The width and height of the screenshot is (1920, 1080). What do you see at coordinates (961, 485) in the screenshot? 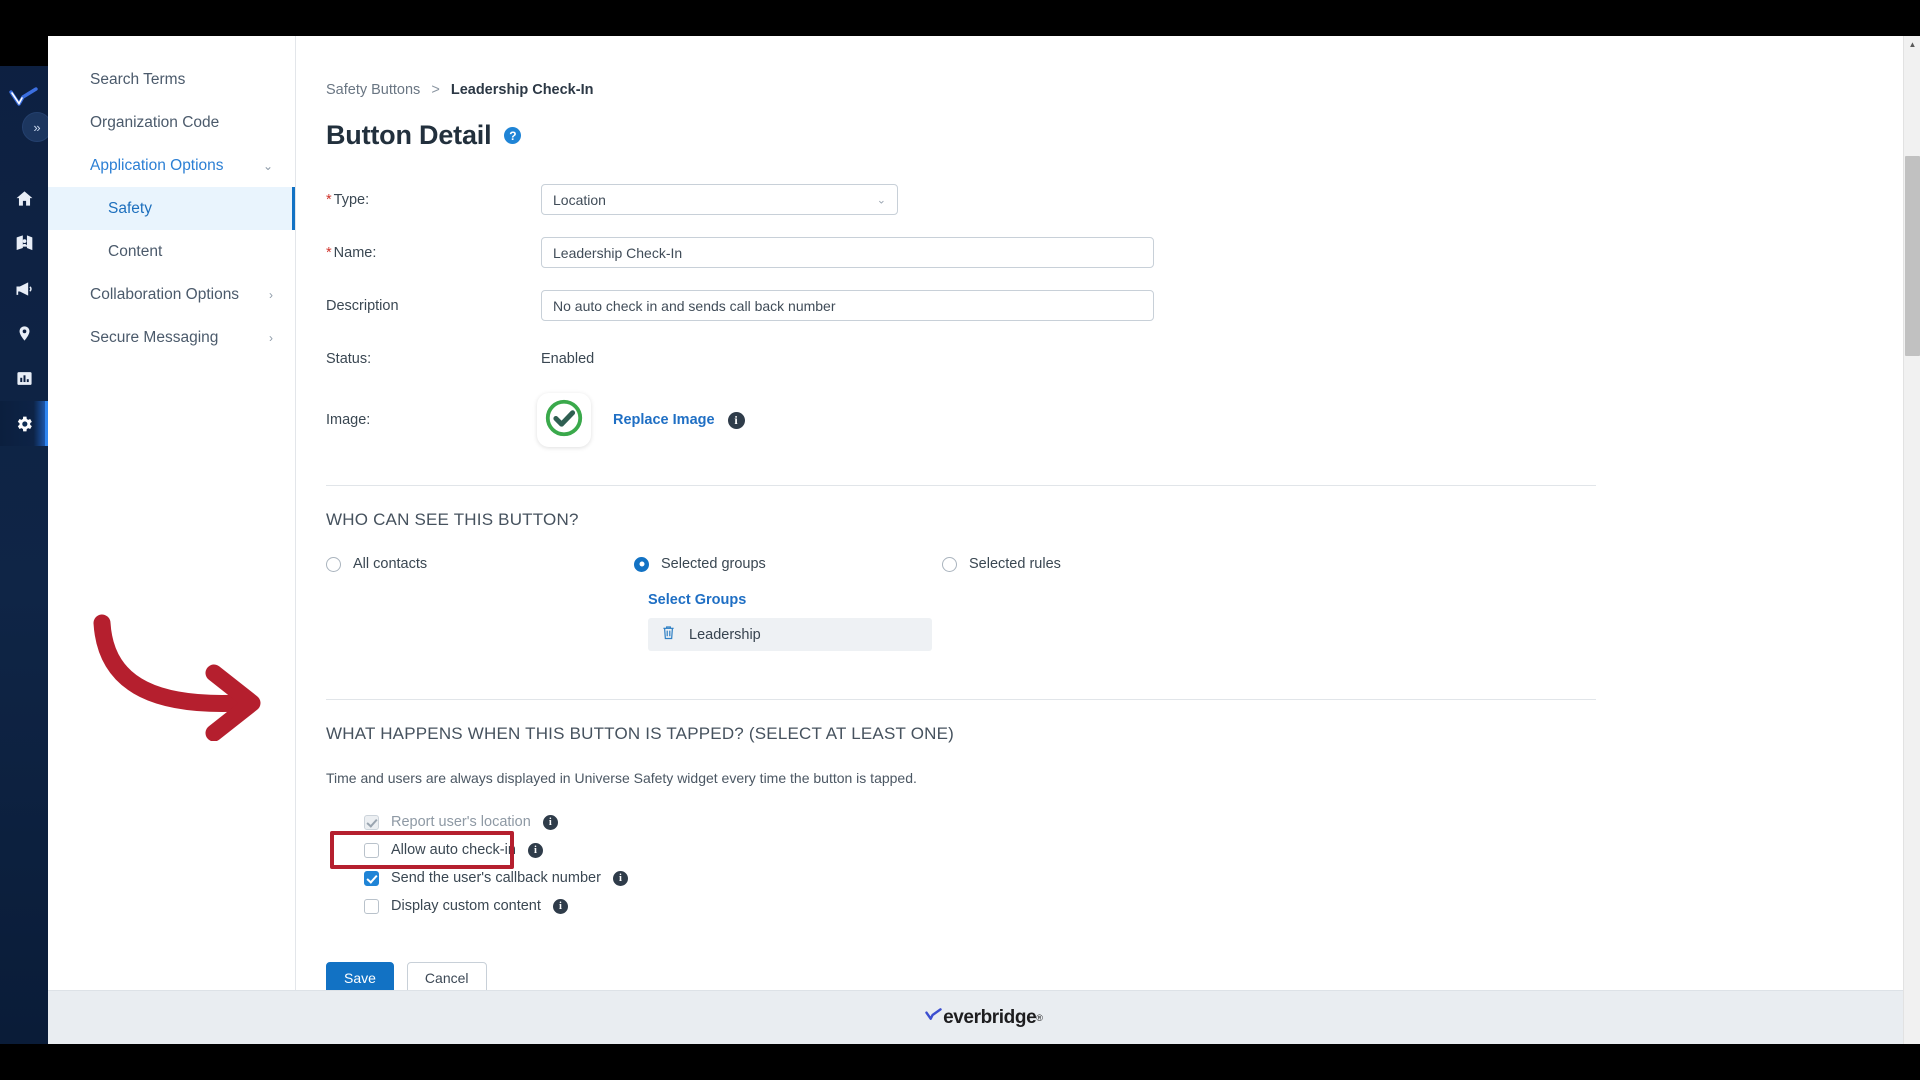
I see `section-divider` at bounding box center [961, 485].